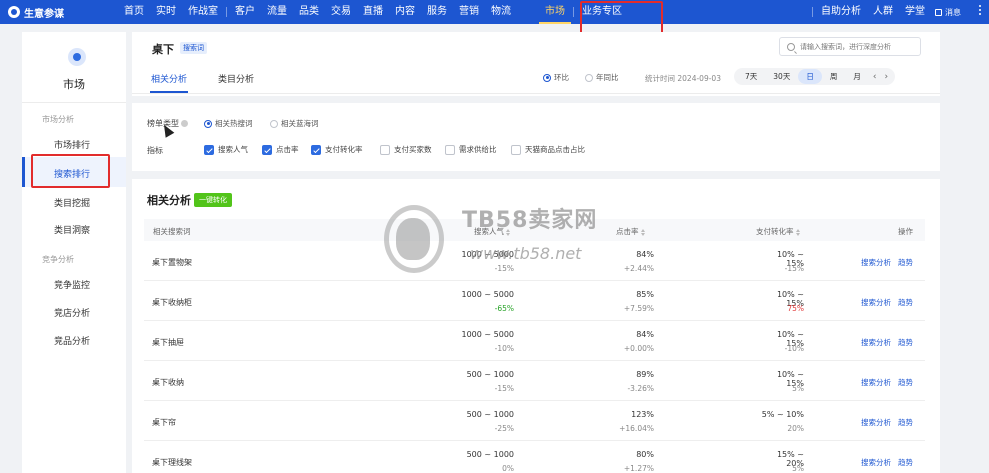  Describe the element at coordinates (72, 173) in the screenshot. I see `sidebar-item-search-rank: 搜索排行` at that location.